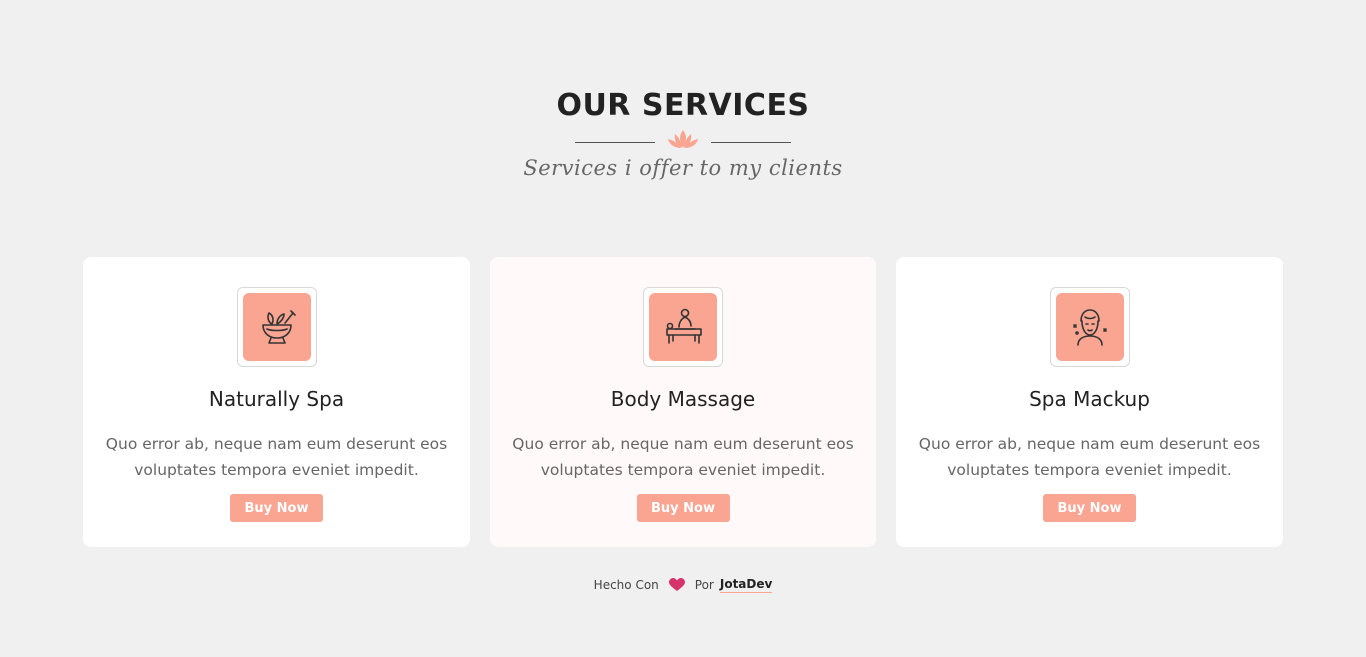  I want to click on massage-icon, so click(683, 327).